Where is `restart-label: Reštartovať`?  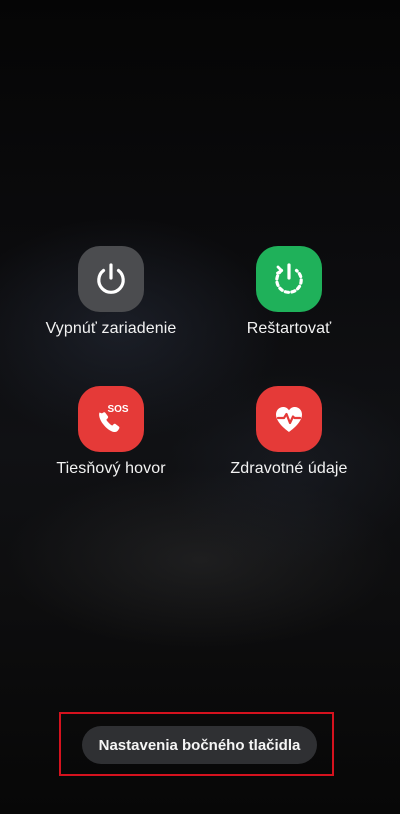 restart-label: Reštartovať is located at coordinates (289, 328).